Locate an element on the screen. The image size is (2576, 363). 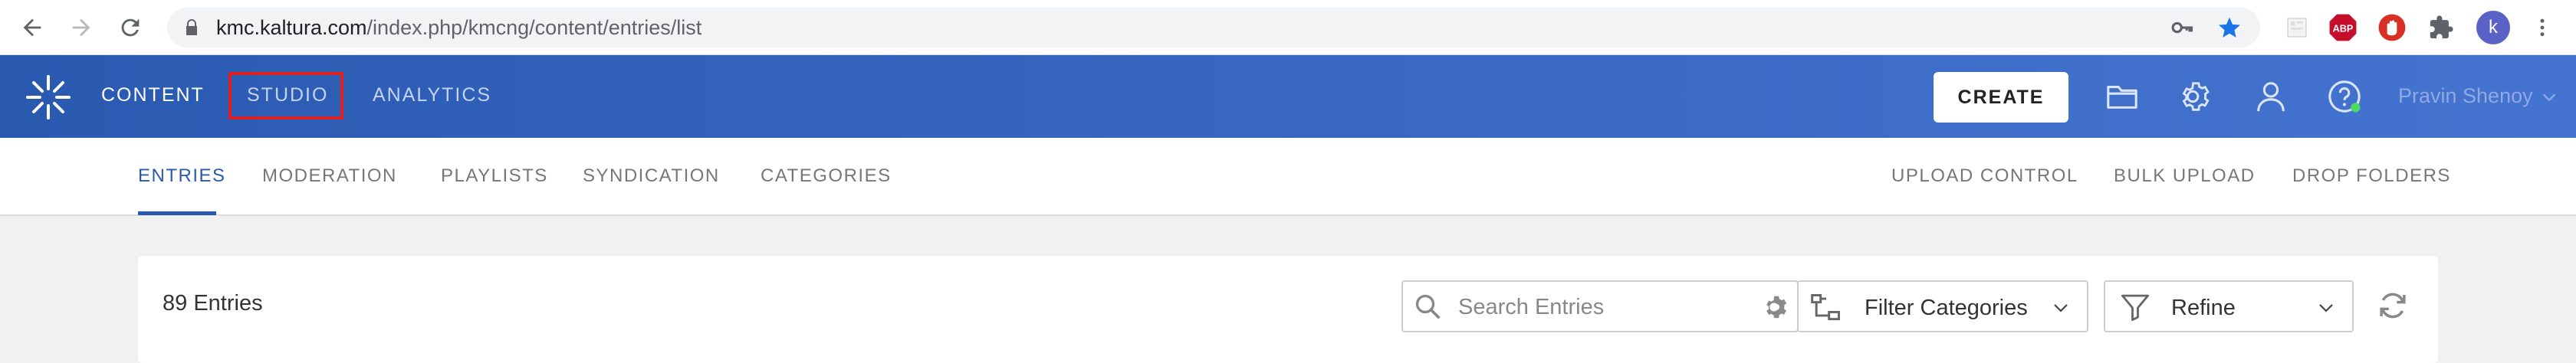
forward-arrow-icon is located at coordinates (81, 28).